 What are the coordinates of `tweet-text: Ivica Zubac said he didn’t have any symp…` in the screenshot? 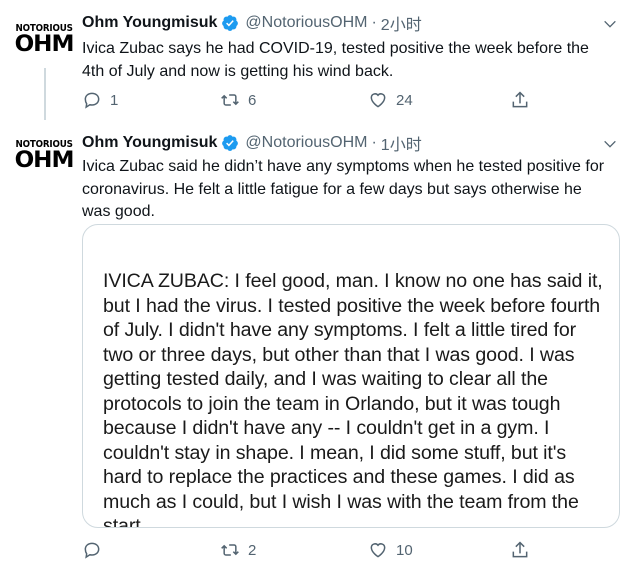 It's located at (343, 189).